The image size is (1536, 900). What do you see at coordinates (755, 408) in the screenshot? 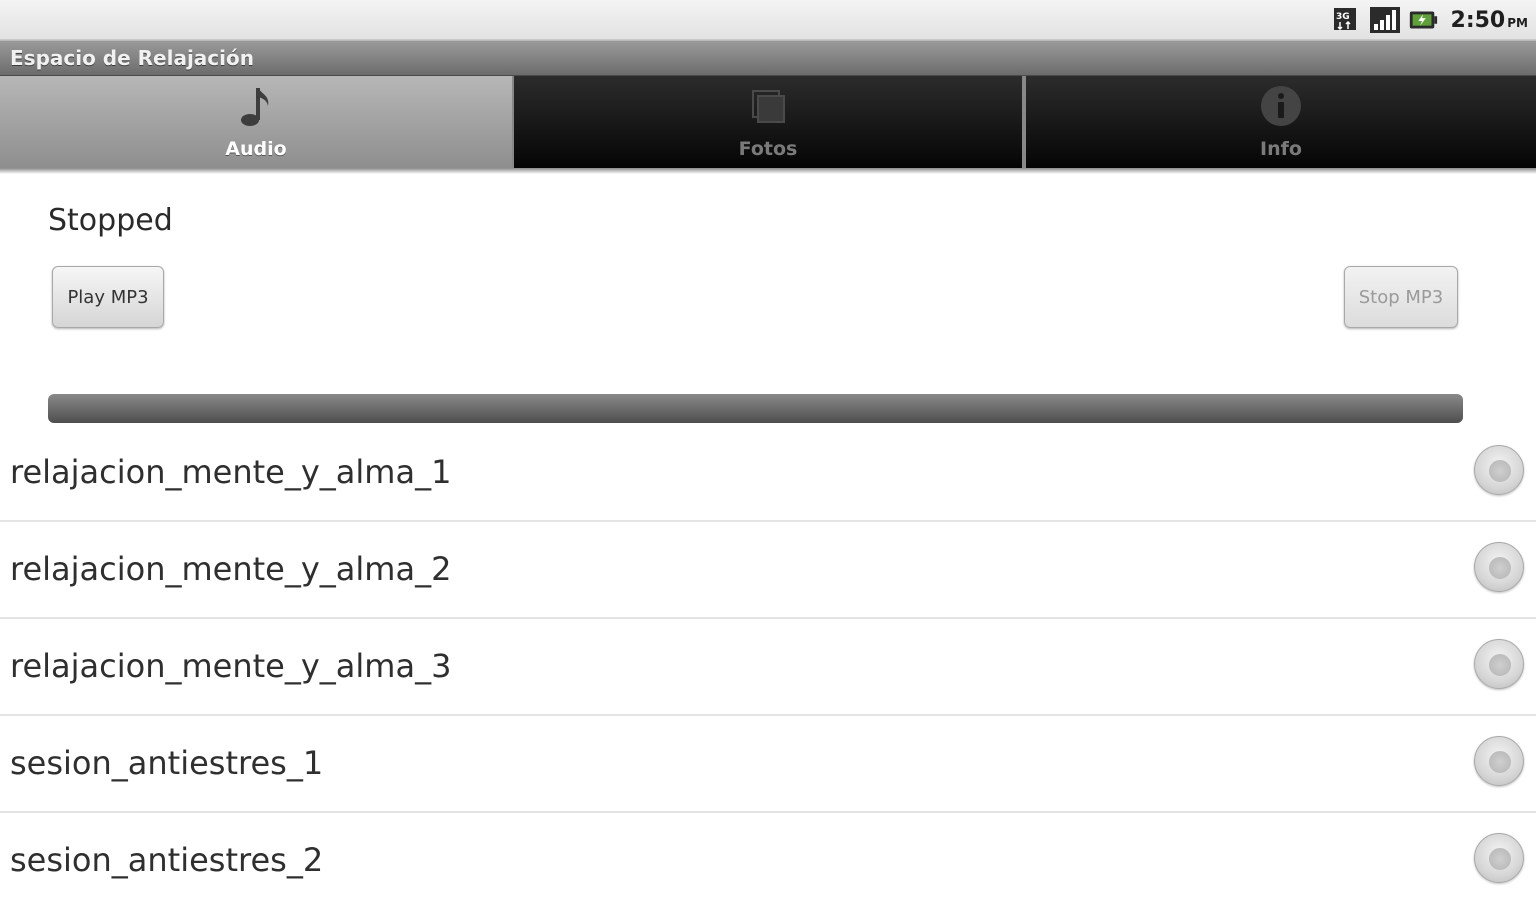
I see `playback-progress-bar` at bounding box center [755, 408].